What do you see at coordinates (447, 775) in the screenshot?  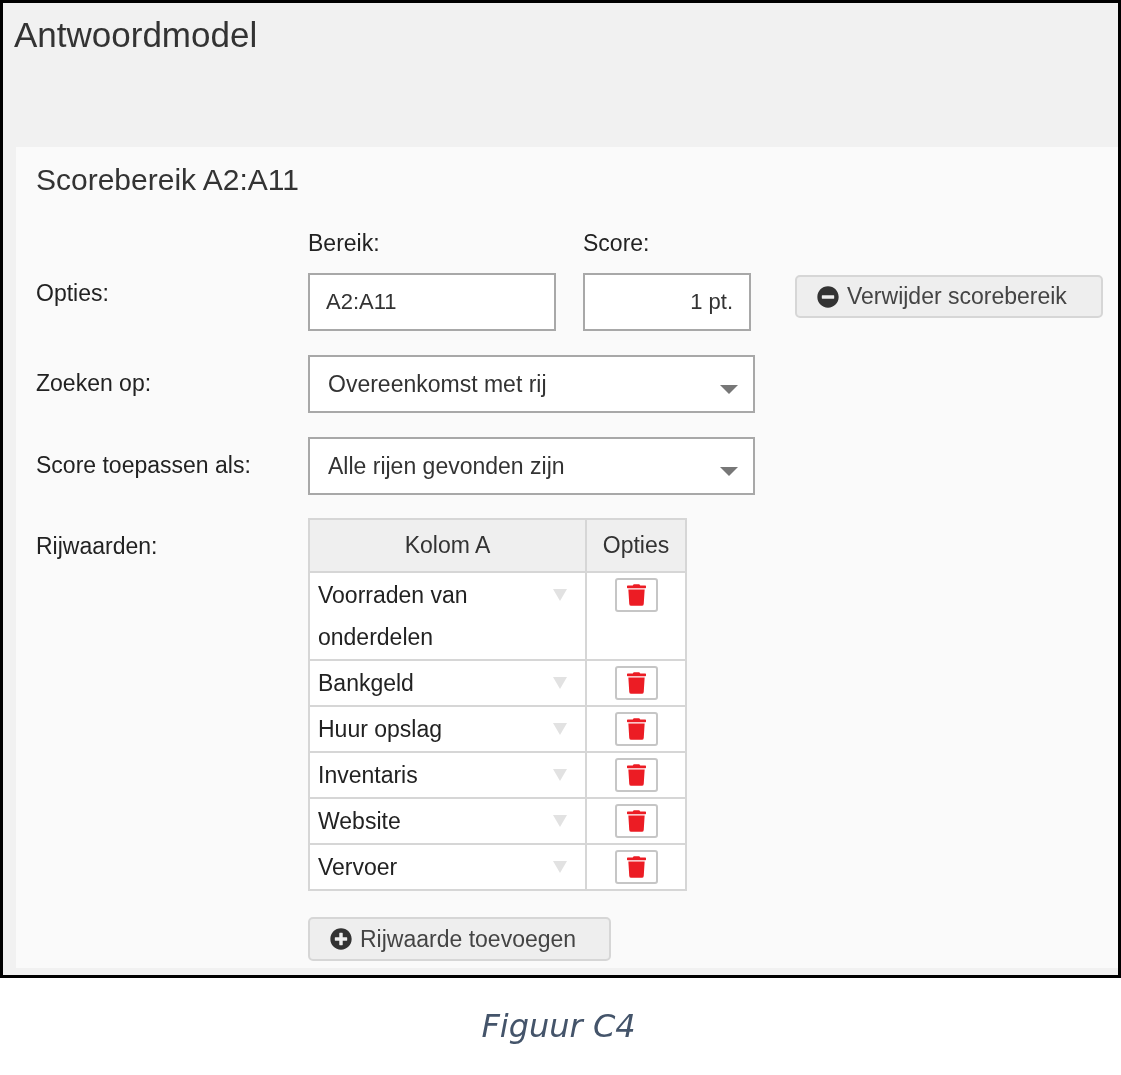 I see `row-value-dropdown: Inventaris` at bounding box center [447, 775].